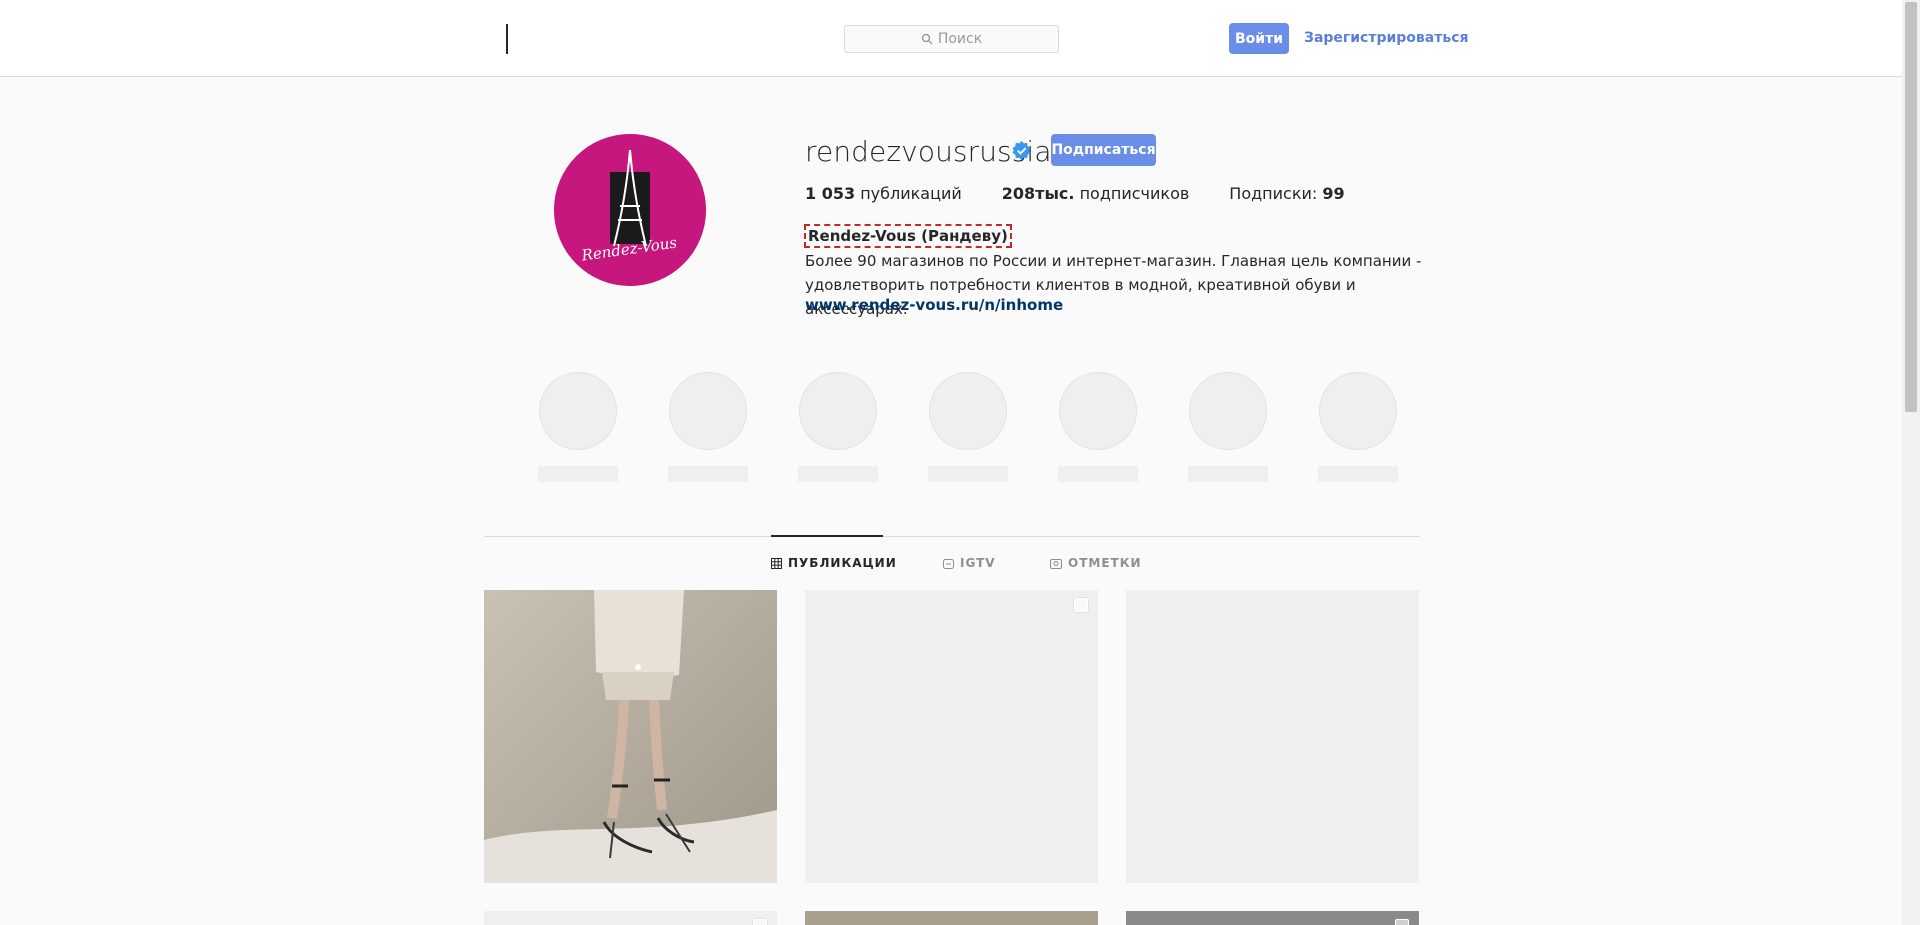 The width and height of the screenshot is (1920, 925). I want to click on bio-website-link: www.rendez-vous.ru/n/inhome, so click(934, 305).